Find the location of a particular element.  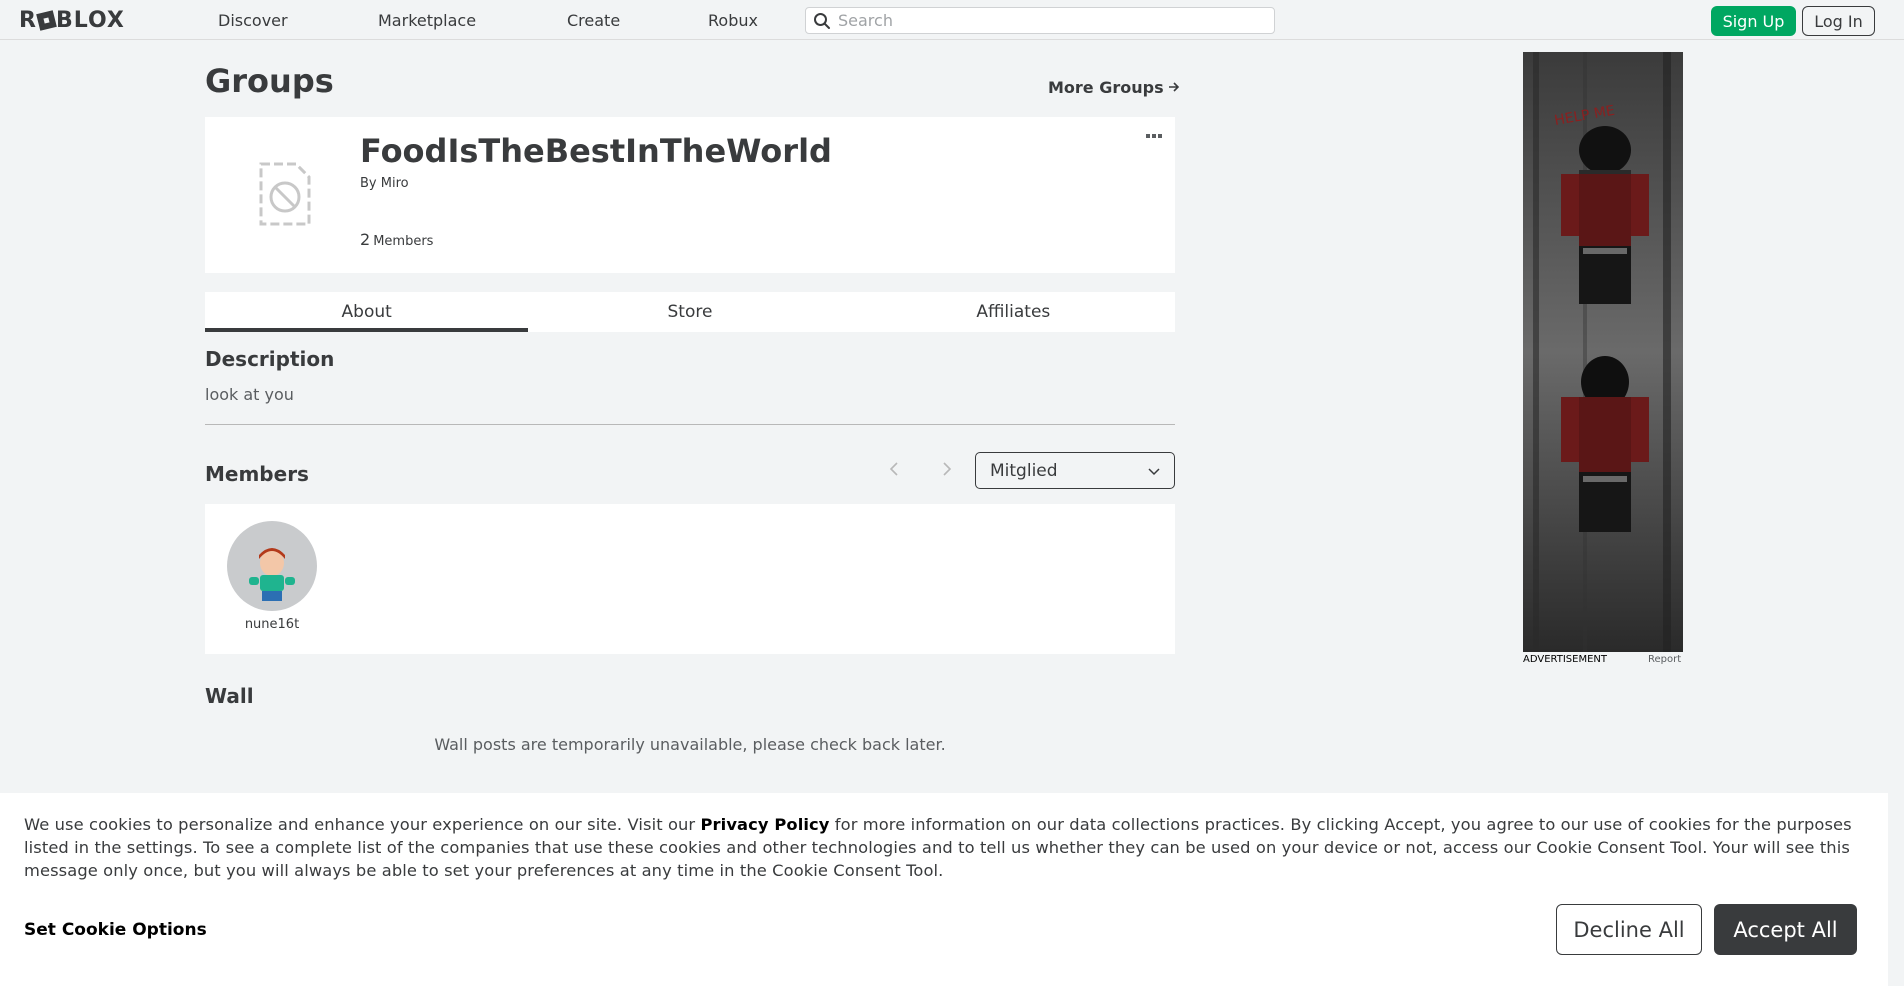

role-select-dropdown: Mitglied is located at coordinates (1075, 470).